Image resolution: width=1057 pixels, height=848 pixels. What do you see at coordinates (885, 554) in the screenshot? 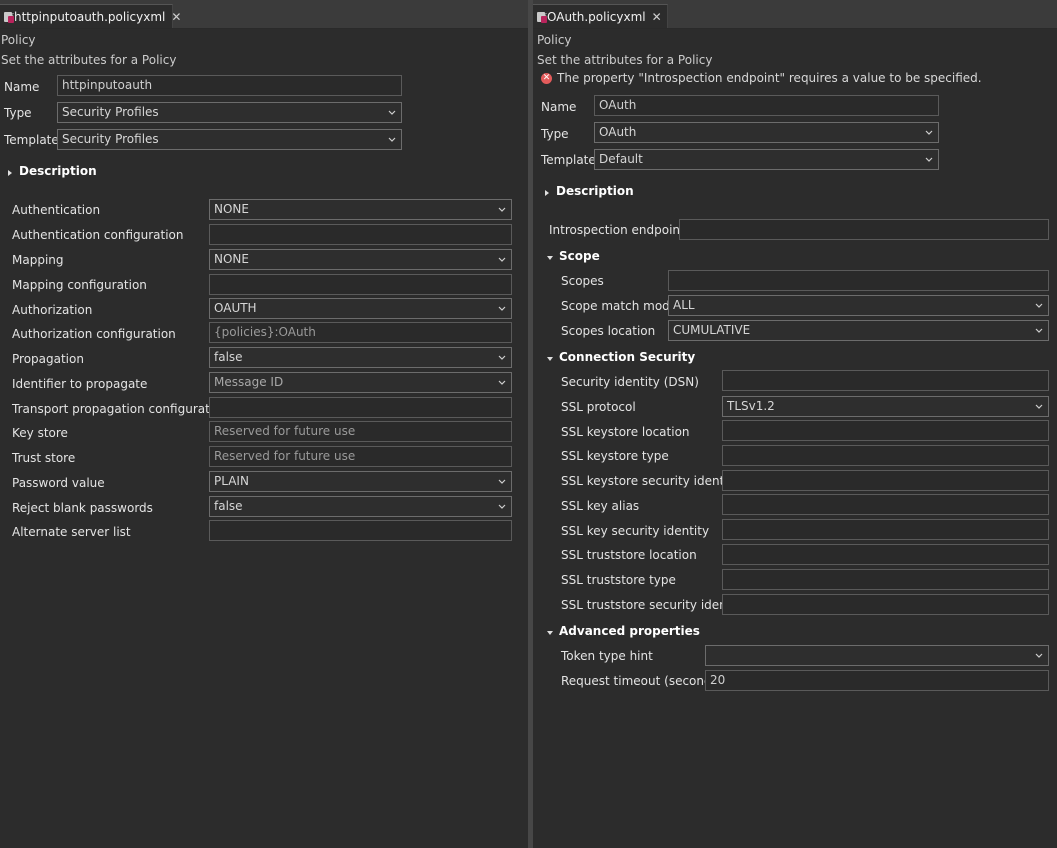
I see `ssl-truststore-location-input` at bounding box center [885, 554].